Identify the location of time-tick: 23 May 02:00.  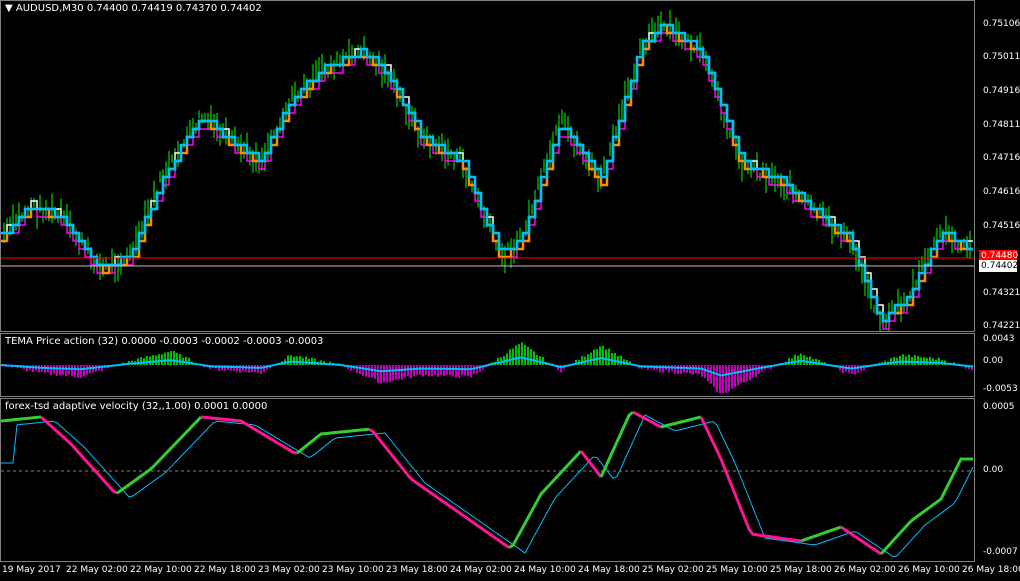
(289, 570).